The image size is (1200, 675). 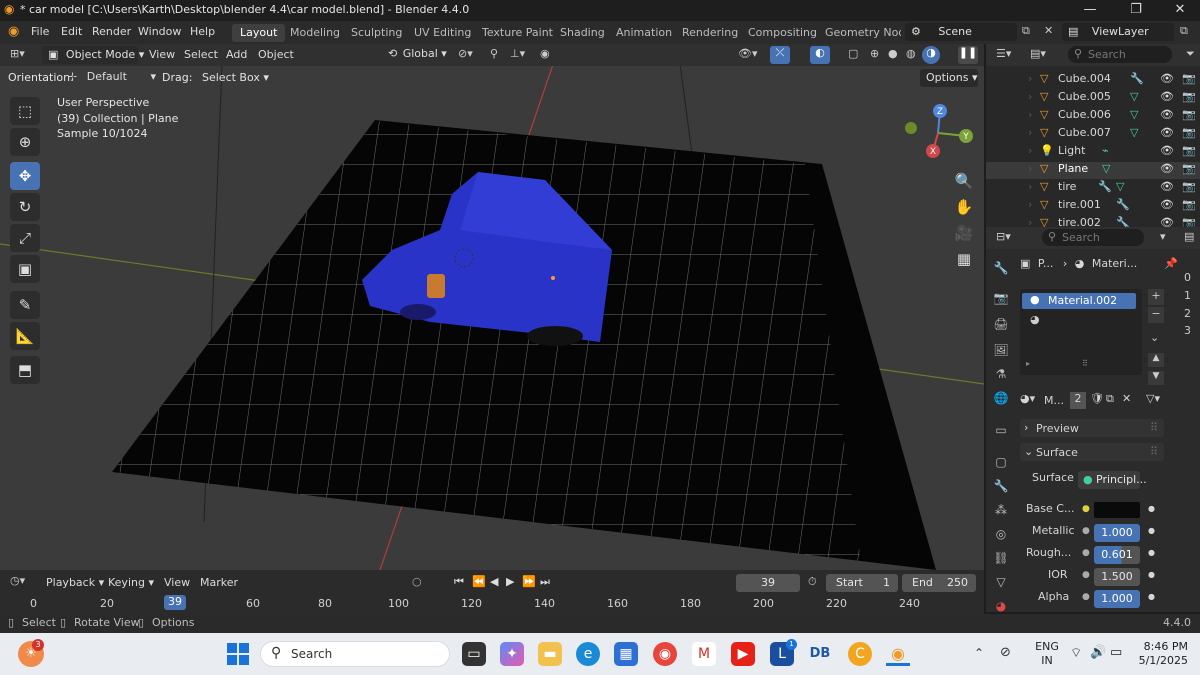 I want to click on end-frame-field: End 250, so click(x=939, y=583).